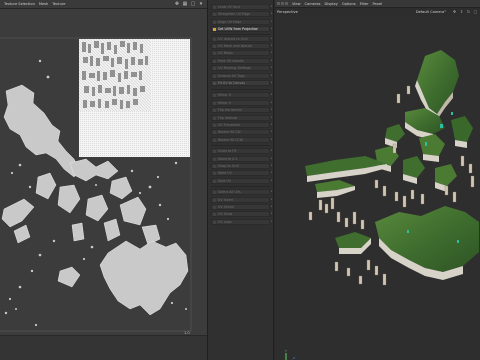  What do you see at coordinates (229, 7) in the screenshot?
I see `tool-button-label: Grab UV Face` at bounding box center [229, 7].